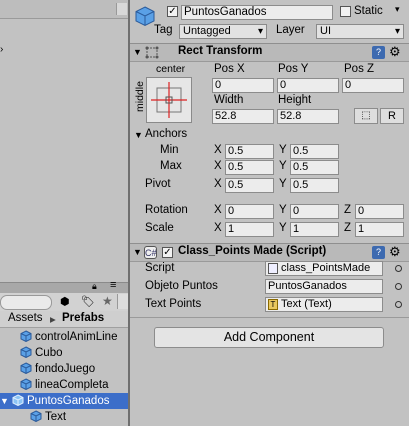 This screenshot has width=409, height=426. Describe the element at coordinates (252, 251) in the screenshot. I see `script-component-title: Class_Points Made (Script)` at that location.